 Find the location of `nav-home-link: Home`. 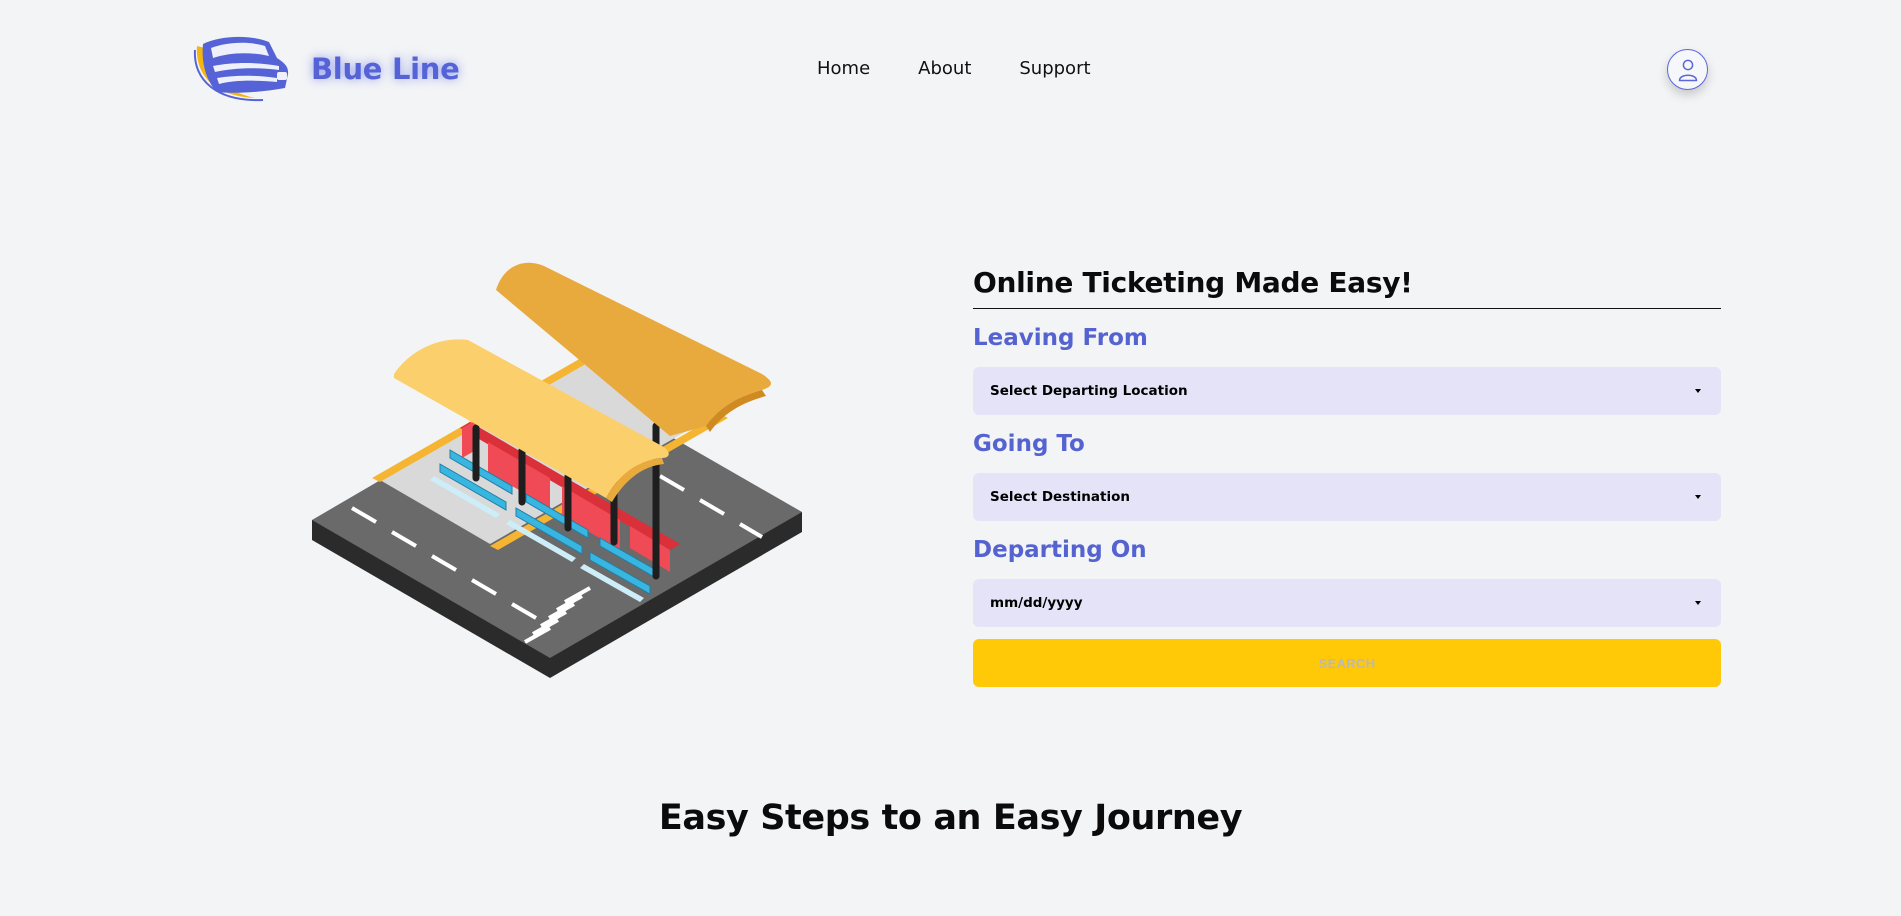

nav-home-link: Home is located at coordinates (843, 68).